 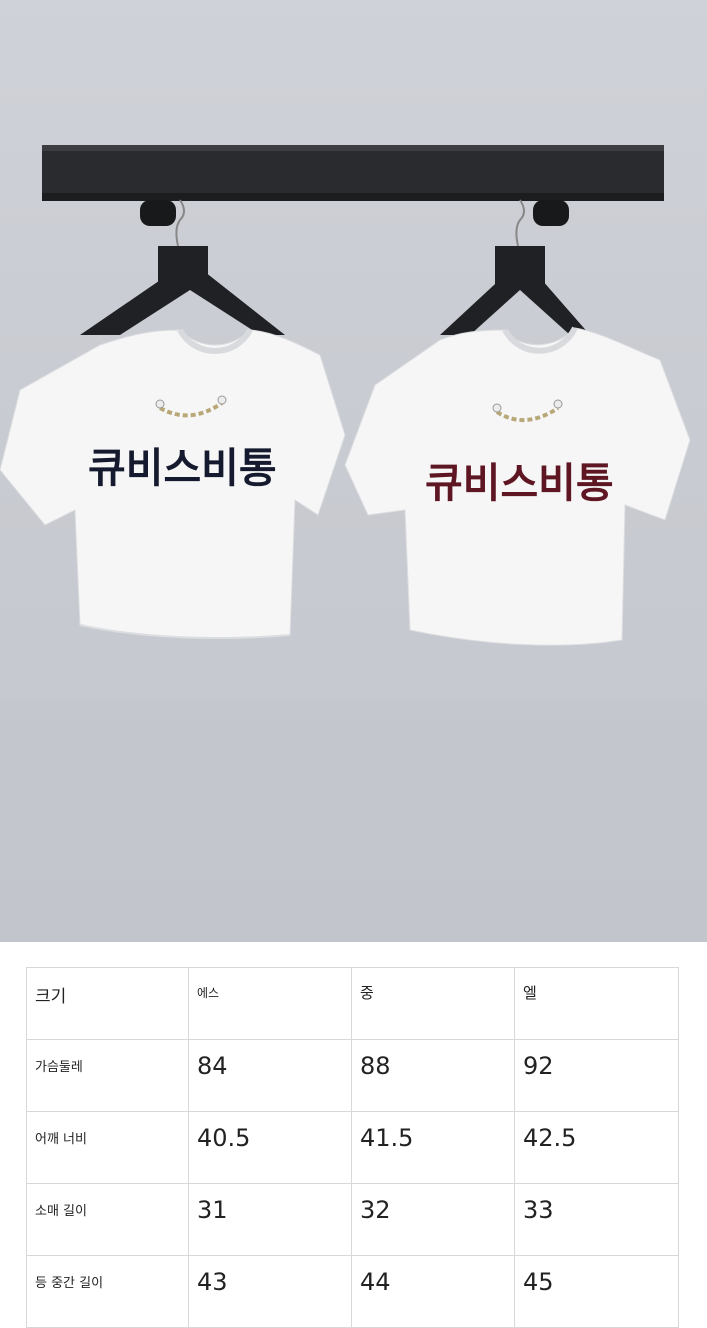 What do you see at coordinates (270, 1003) in the screenshot?
I see `header-size-s: 에스` at bounding box center [270, 1003].